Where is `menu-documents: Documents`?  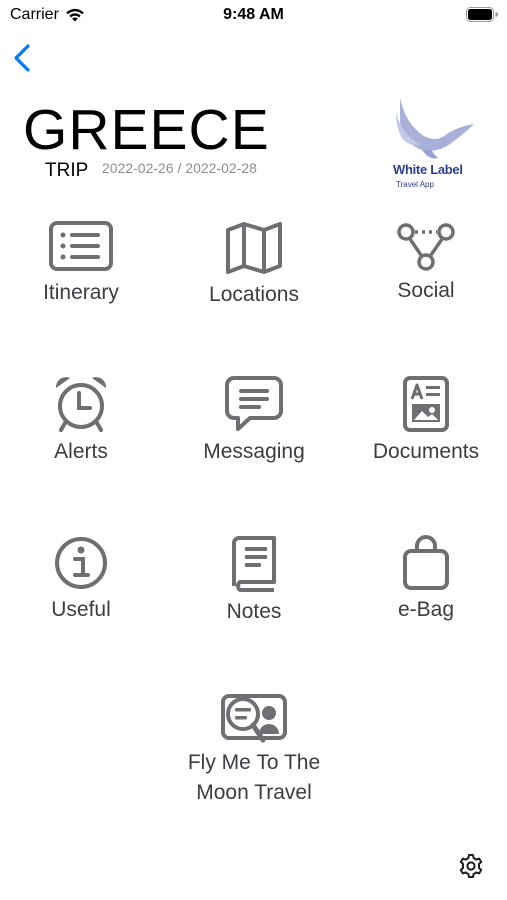
menu-documents: Documents is located at coordinates (426, 430).